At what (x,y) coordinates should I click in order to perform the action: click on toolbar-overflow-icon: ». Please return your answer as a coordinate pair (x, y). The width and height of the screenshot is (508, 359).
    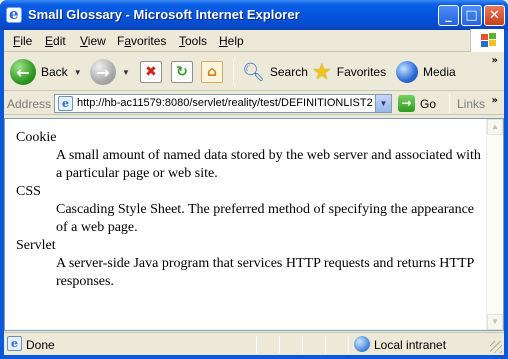
    Looking at the image, I should click on (495, 60).